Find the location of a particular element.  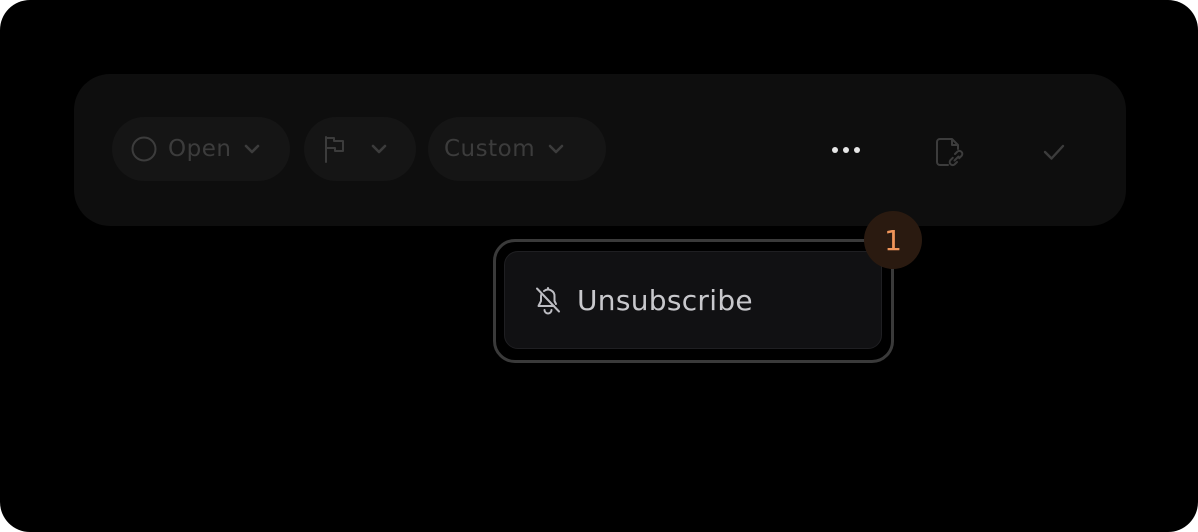

attach-link-button is located at coordinates (950, 152).